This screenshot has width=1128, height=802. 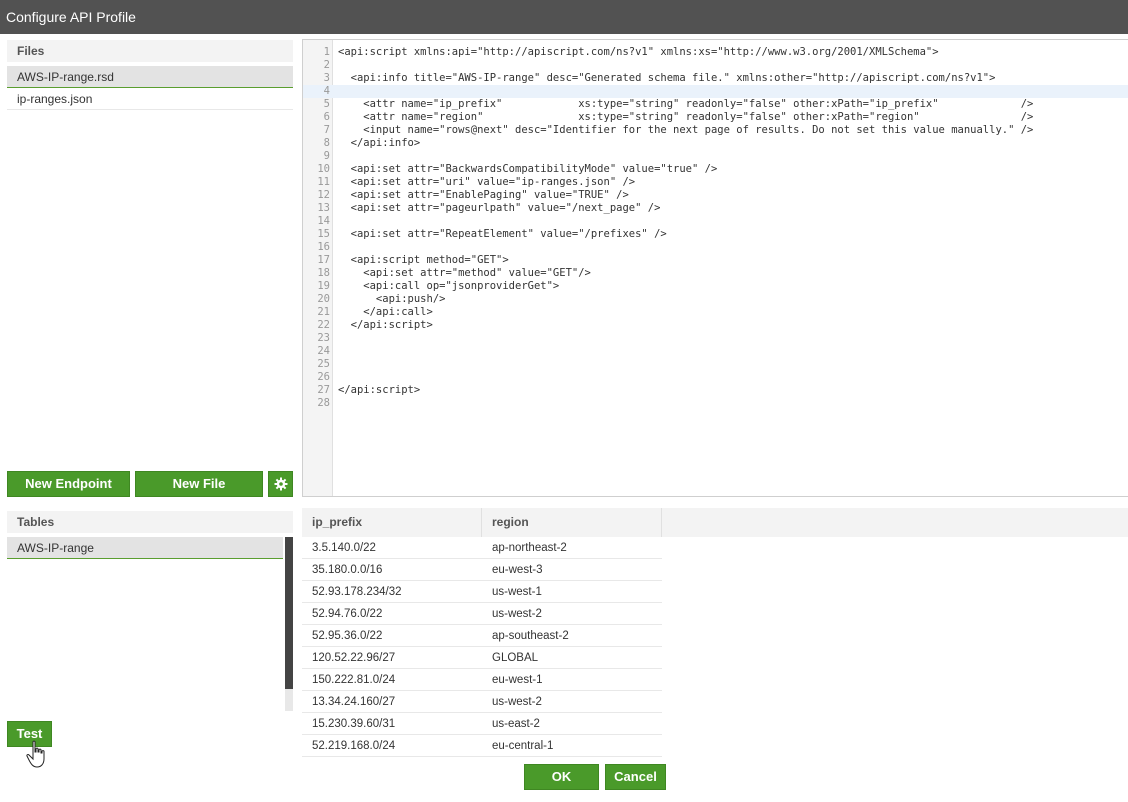 What do you see at coordinates (715, 403) in the screenshot?
I see `code-line: 28` at bounding box center [715, 403].